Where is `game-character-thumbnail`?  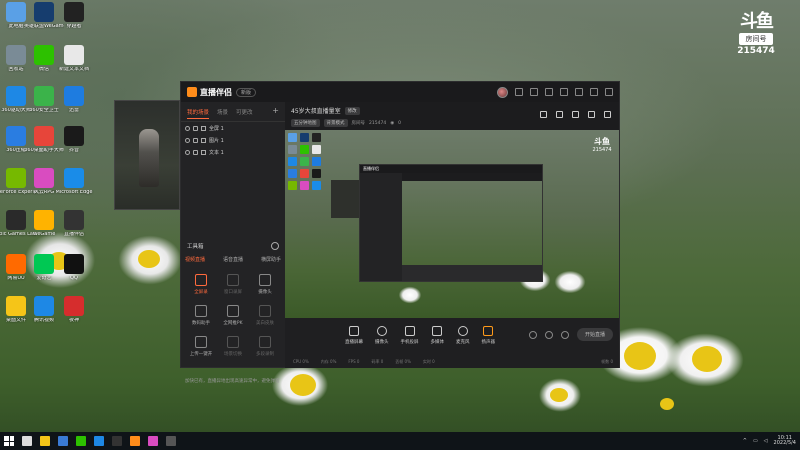
game-character-thumbnail is located at coordinates (147, 155).